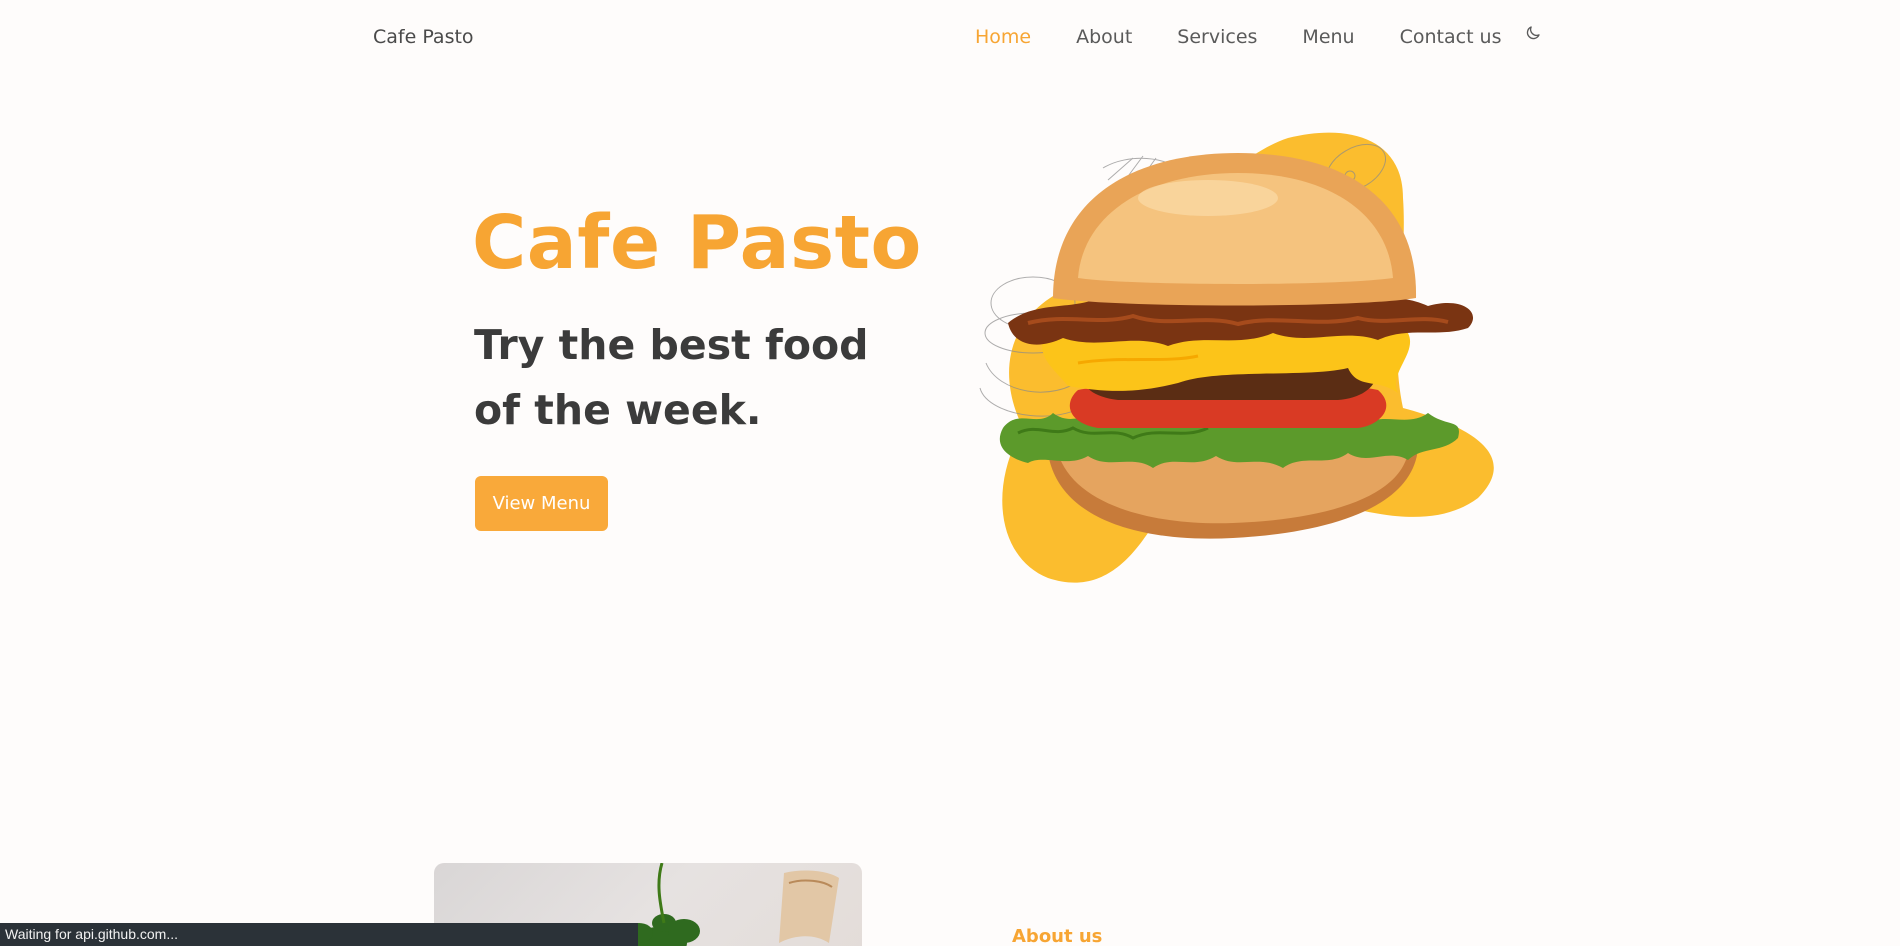 The image size is (1900, 946). Describe the element at coordinates (1258, 37) in the screenshot. I see `main-nav: Home About Services Menu Contact us` at that location.